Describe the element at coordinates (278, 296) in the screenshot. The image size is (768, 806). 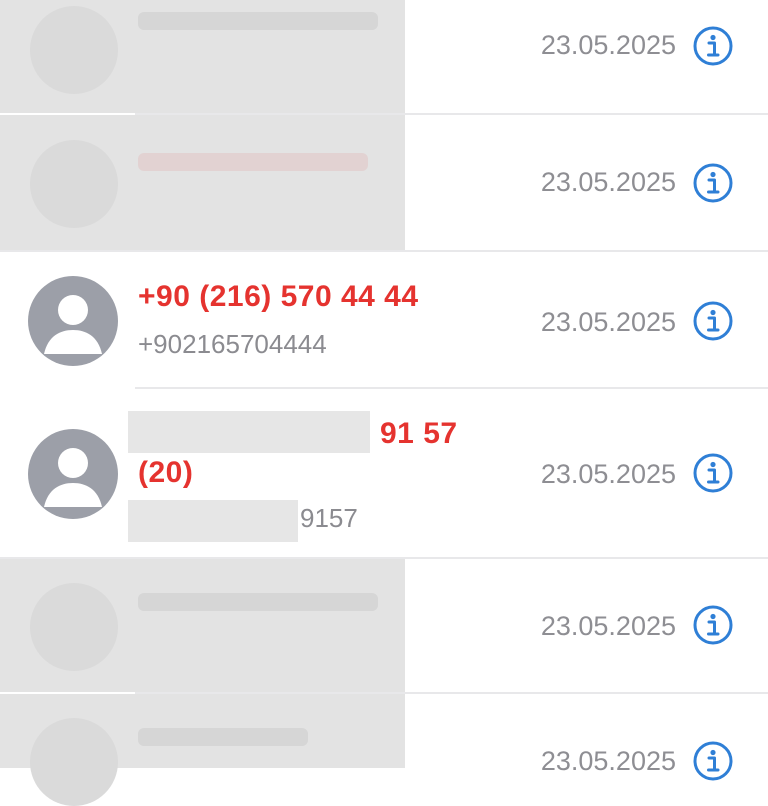
I see `contact-name: +90 (216) 570 44 44` at that location.